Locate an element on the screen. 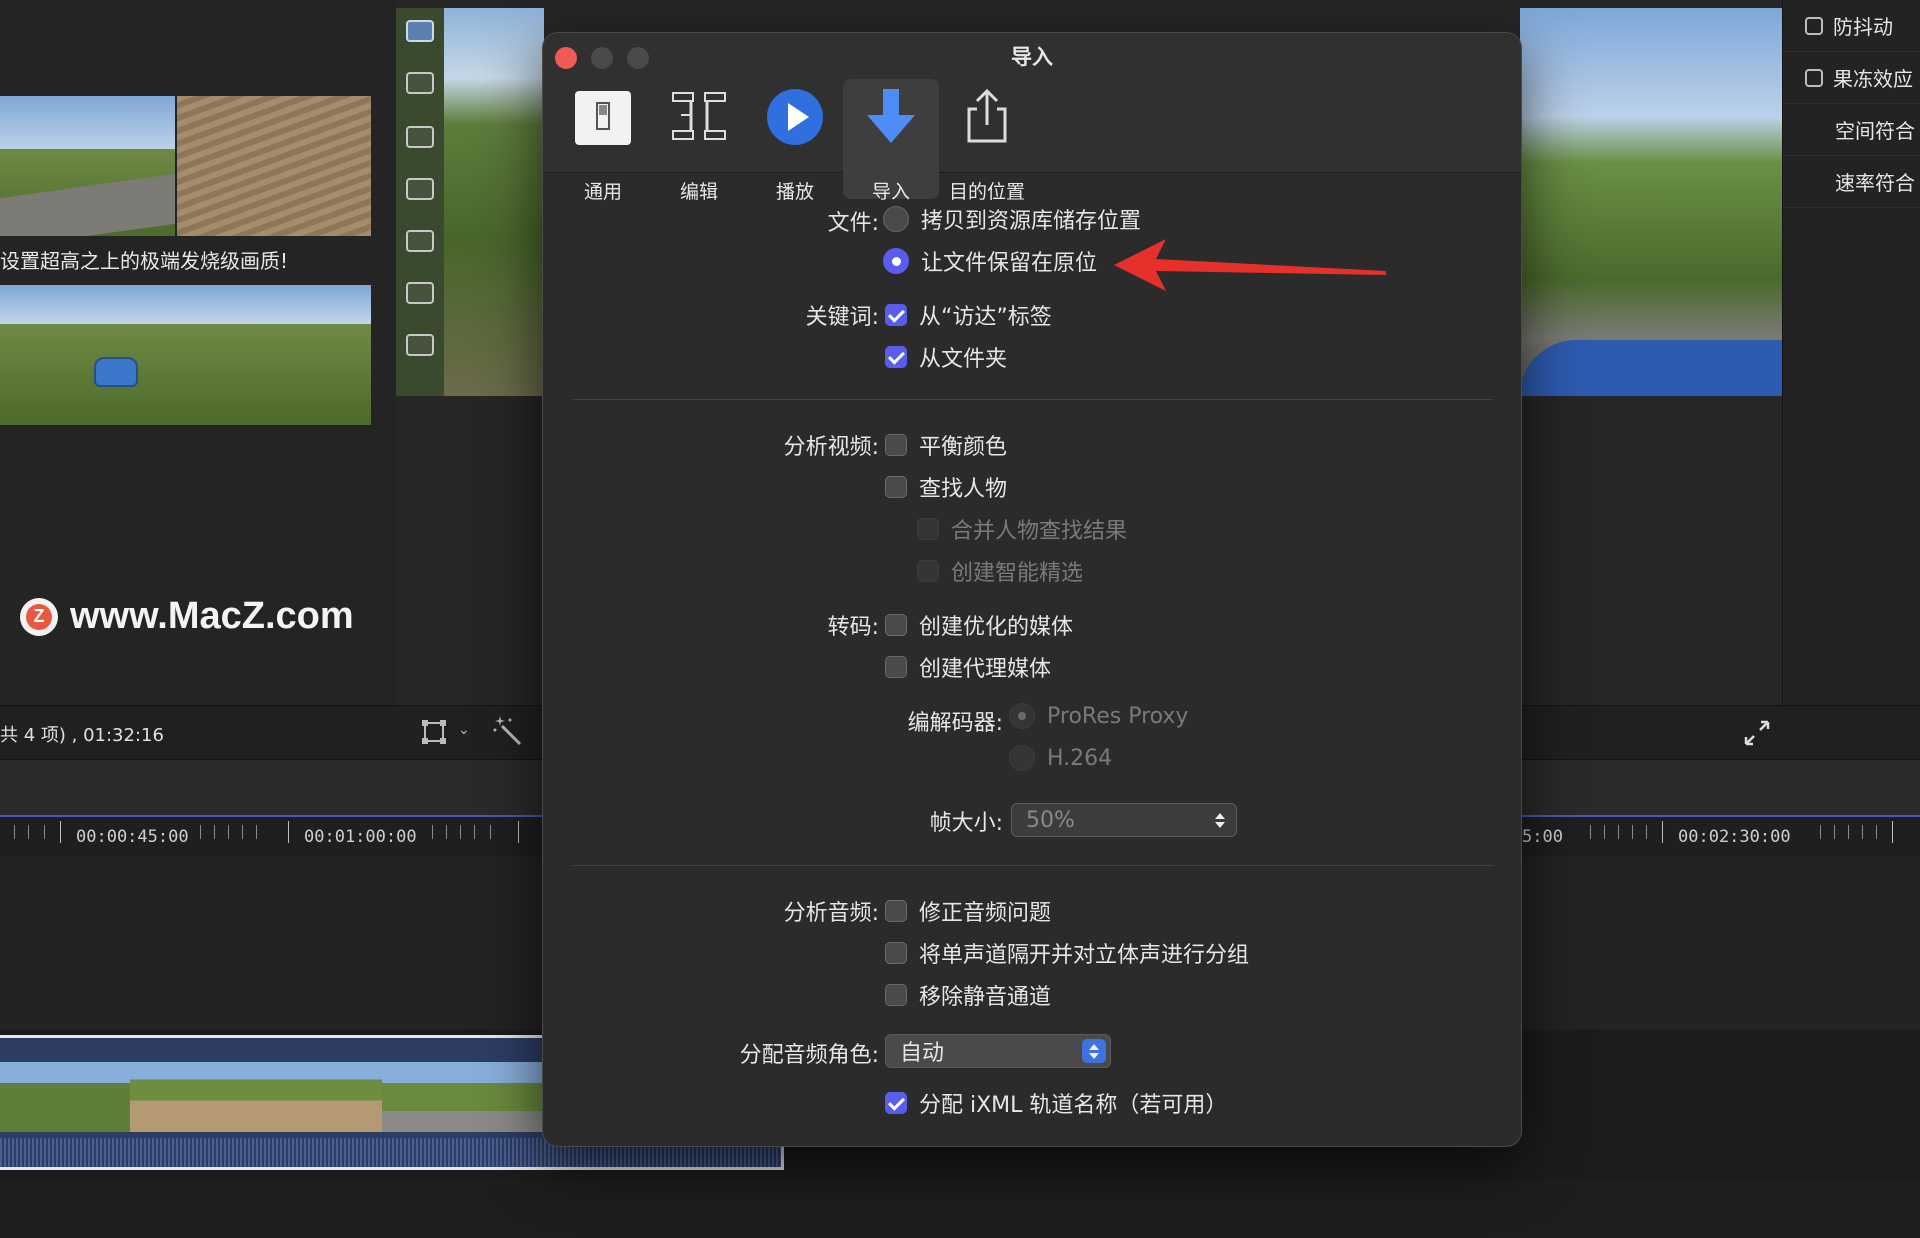  inspector-item-spatial-conform: 空间符合 is located at coordinates (1851, 130).